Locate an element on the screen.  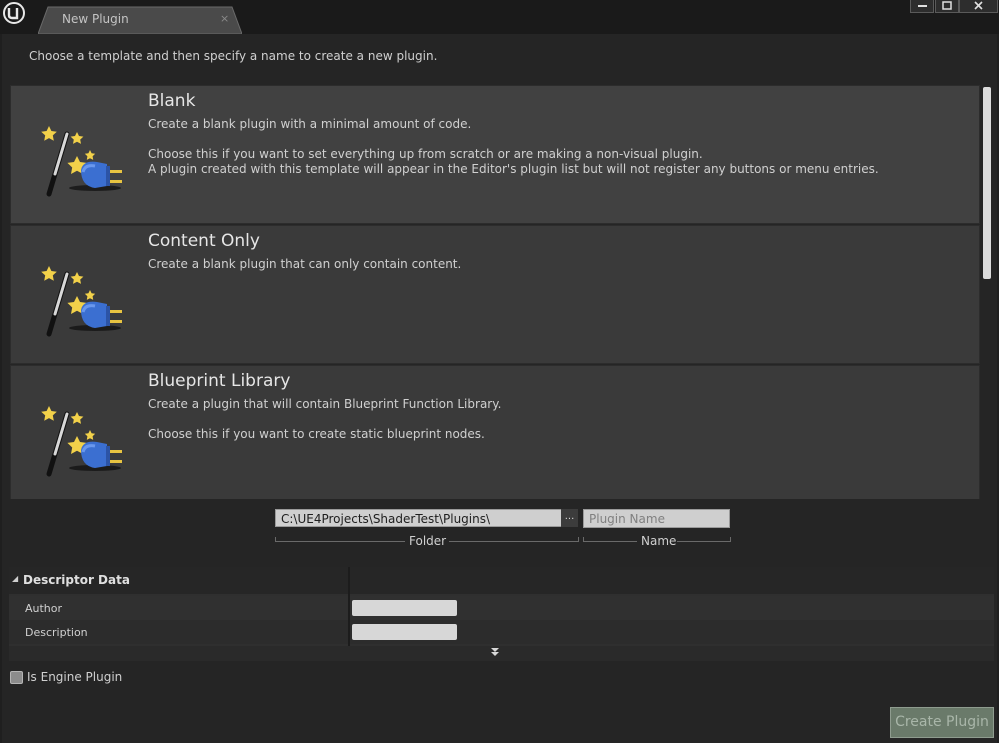
author-label: Author is located at coordinates (44, 608).